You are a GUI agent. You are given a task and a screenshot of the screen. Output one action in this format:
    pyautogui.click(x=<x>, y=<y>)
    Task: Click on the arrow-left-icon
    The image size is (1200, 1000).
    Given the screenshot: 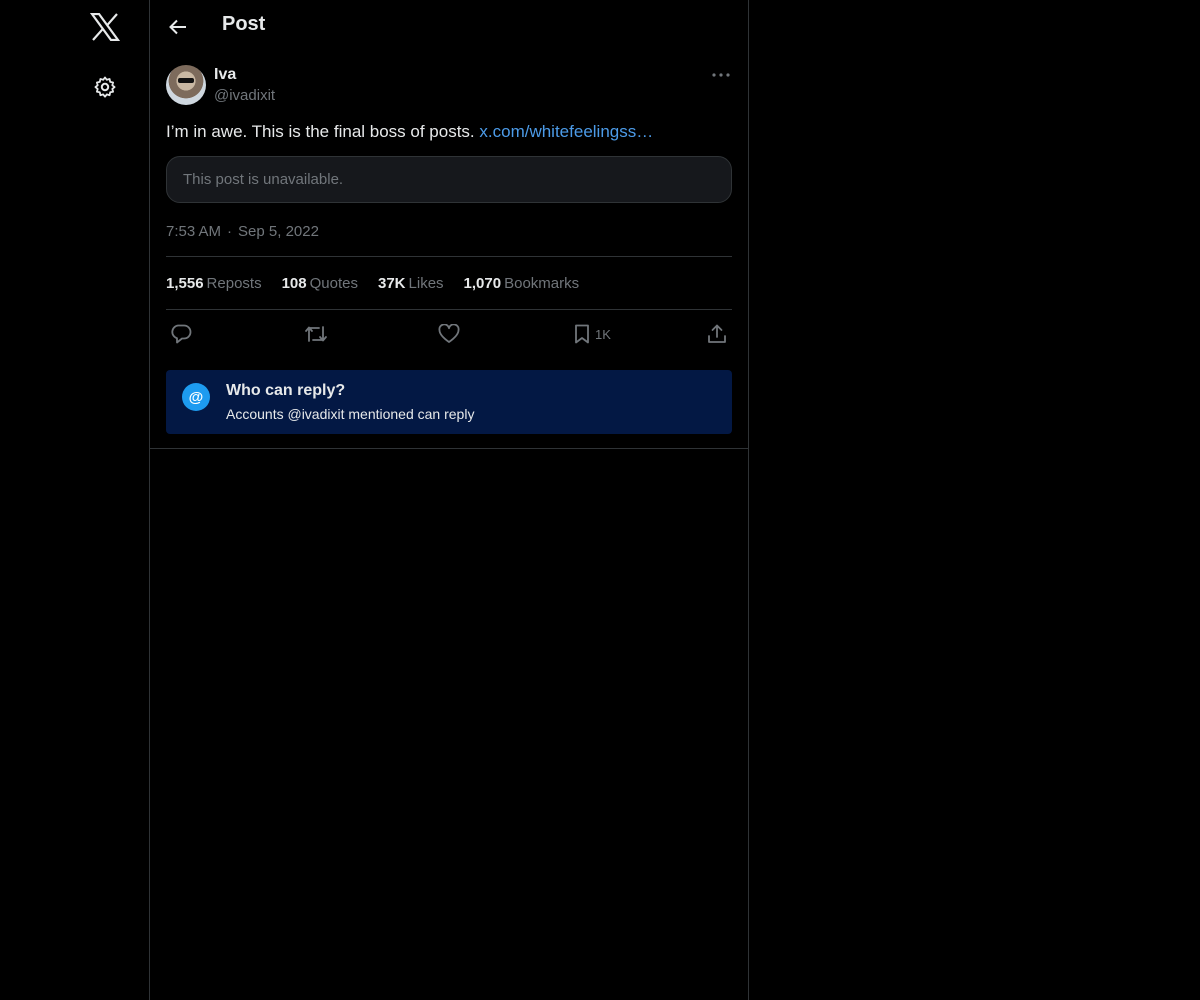 What is the action you would take?
    pyautogui.click(x=177, y=27)
    